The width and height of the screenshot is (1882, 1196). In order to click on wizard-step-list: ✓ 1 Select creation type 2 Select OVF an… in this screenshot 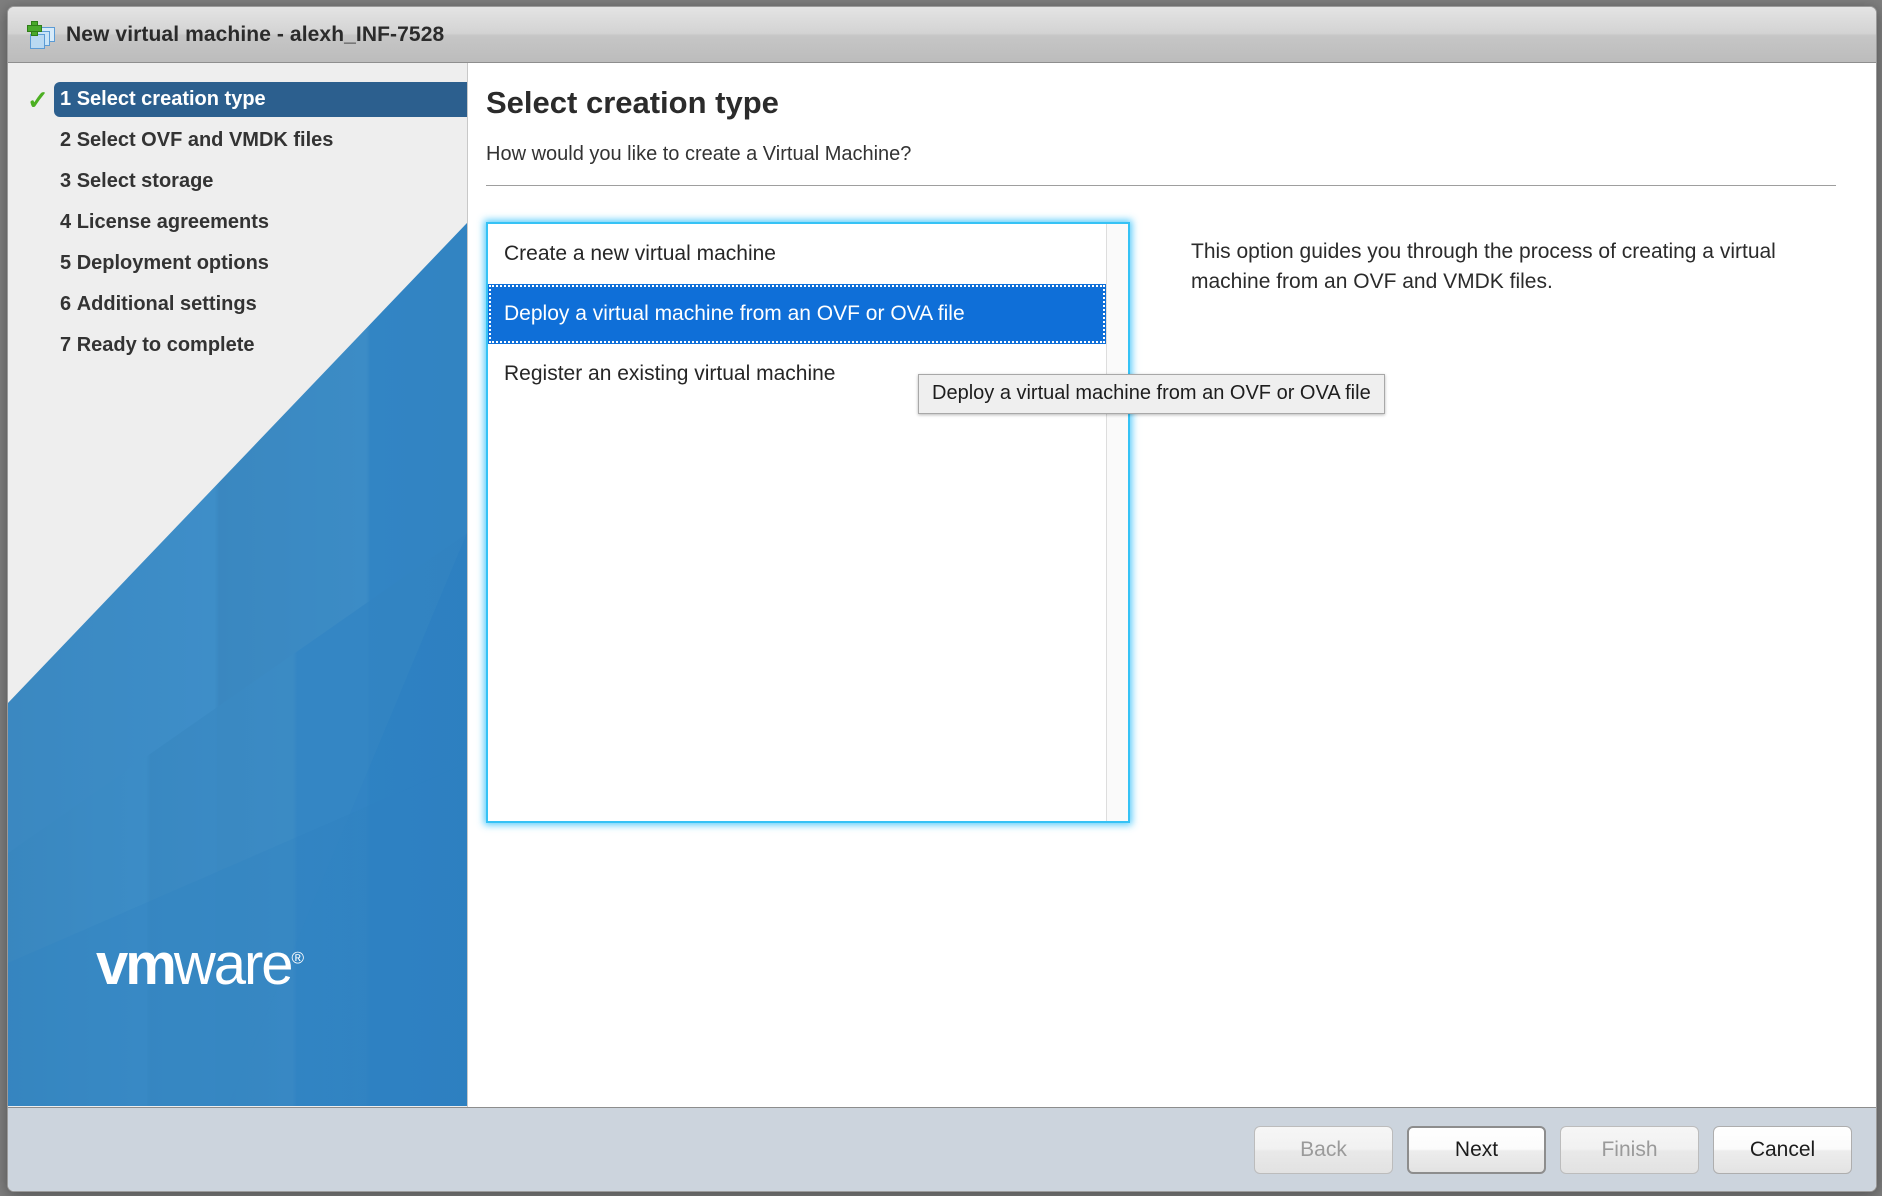, I will do `click(237, 214)`.